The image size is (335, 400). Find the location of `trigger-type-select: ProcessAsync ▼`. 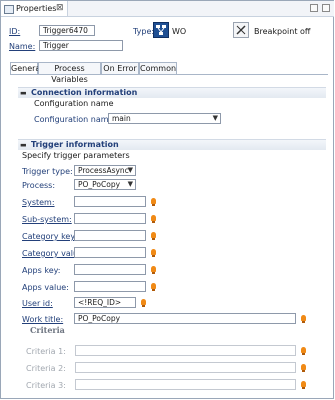

trigger-type-select: ProcessAsync ▼ is located at coordinates (105, 170).